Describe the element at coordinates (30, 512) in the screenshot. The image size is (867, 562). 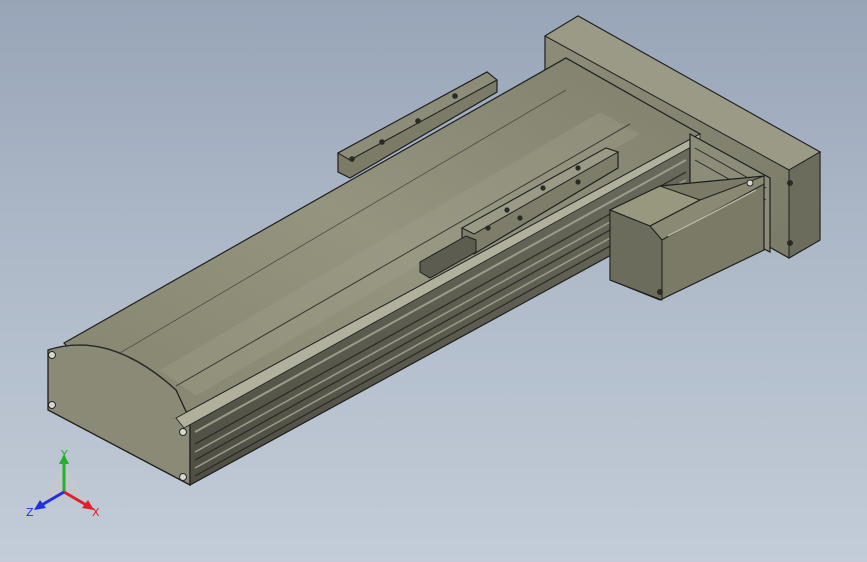
I see `z-axis-label: Z` at that location.